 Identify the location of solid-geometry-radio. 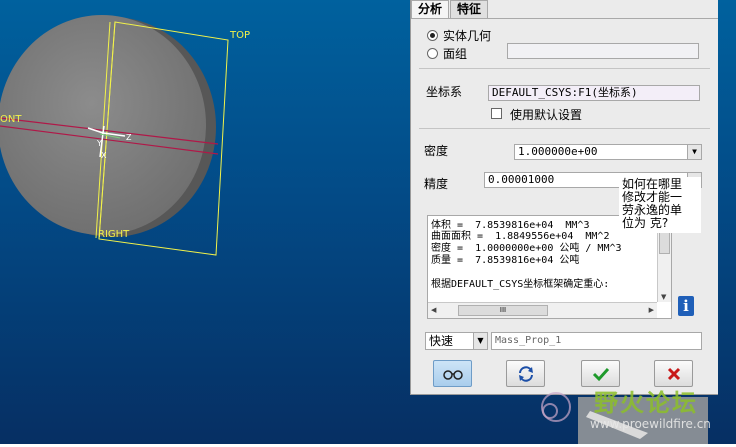
(432, 35).